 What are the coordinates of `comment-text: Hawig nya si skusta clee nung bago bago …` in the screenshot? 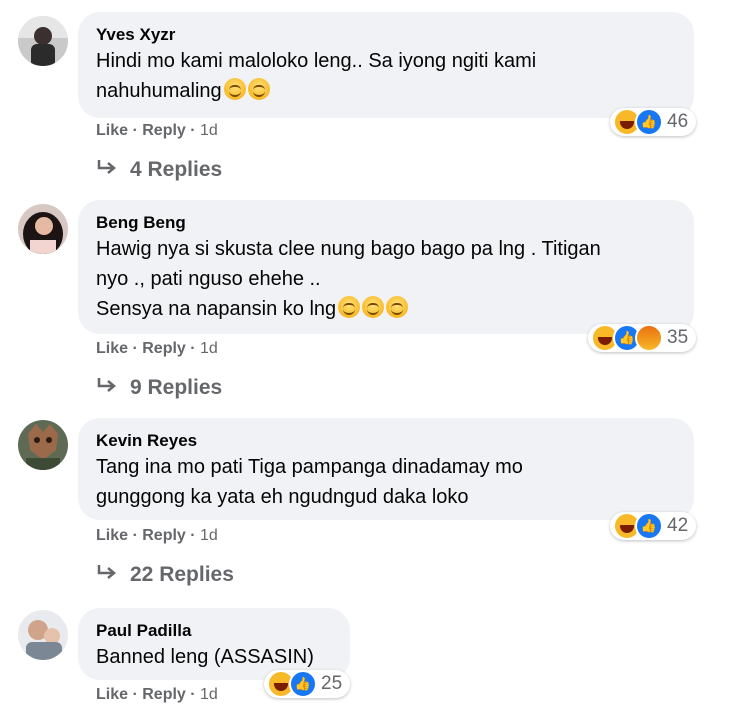 It's located at (386, 279).